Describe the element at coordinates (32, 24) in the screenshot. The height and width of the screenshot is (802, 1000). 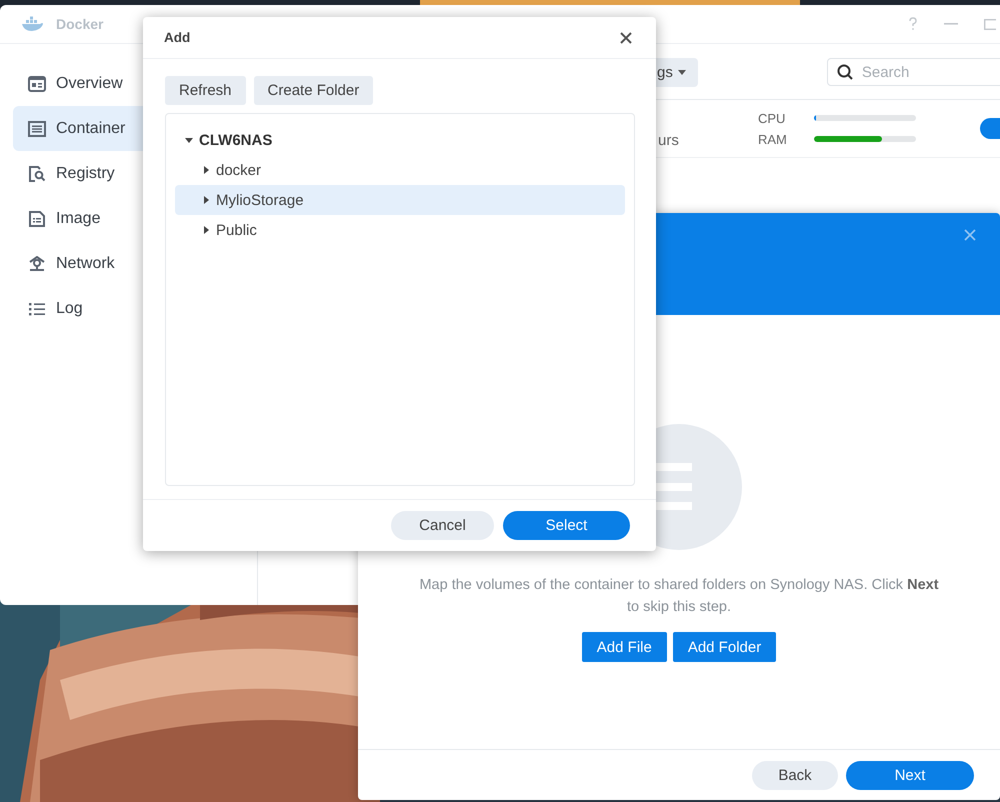
I see `whale-icon` at that location.